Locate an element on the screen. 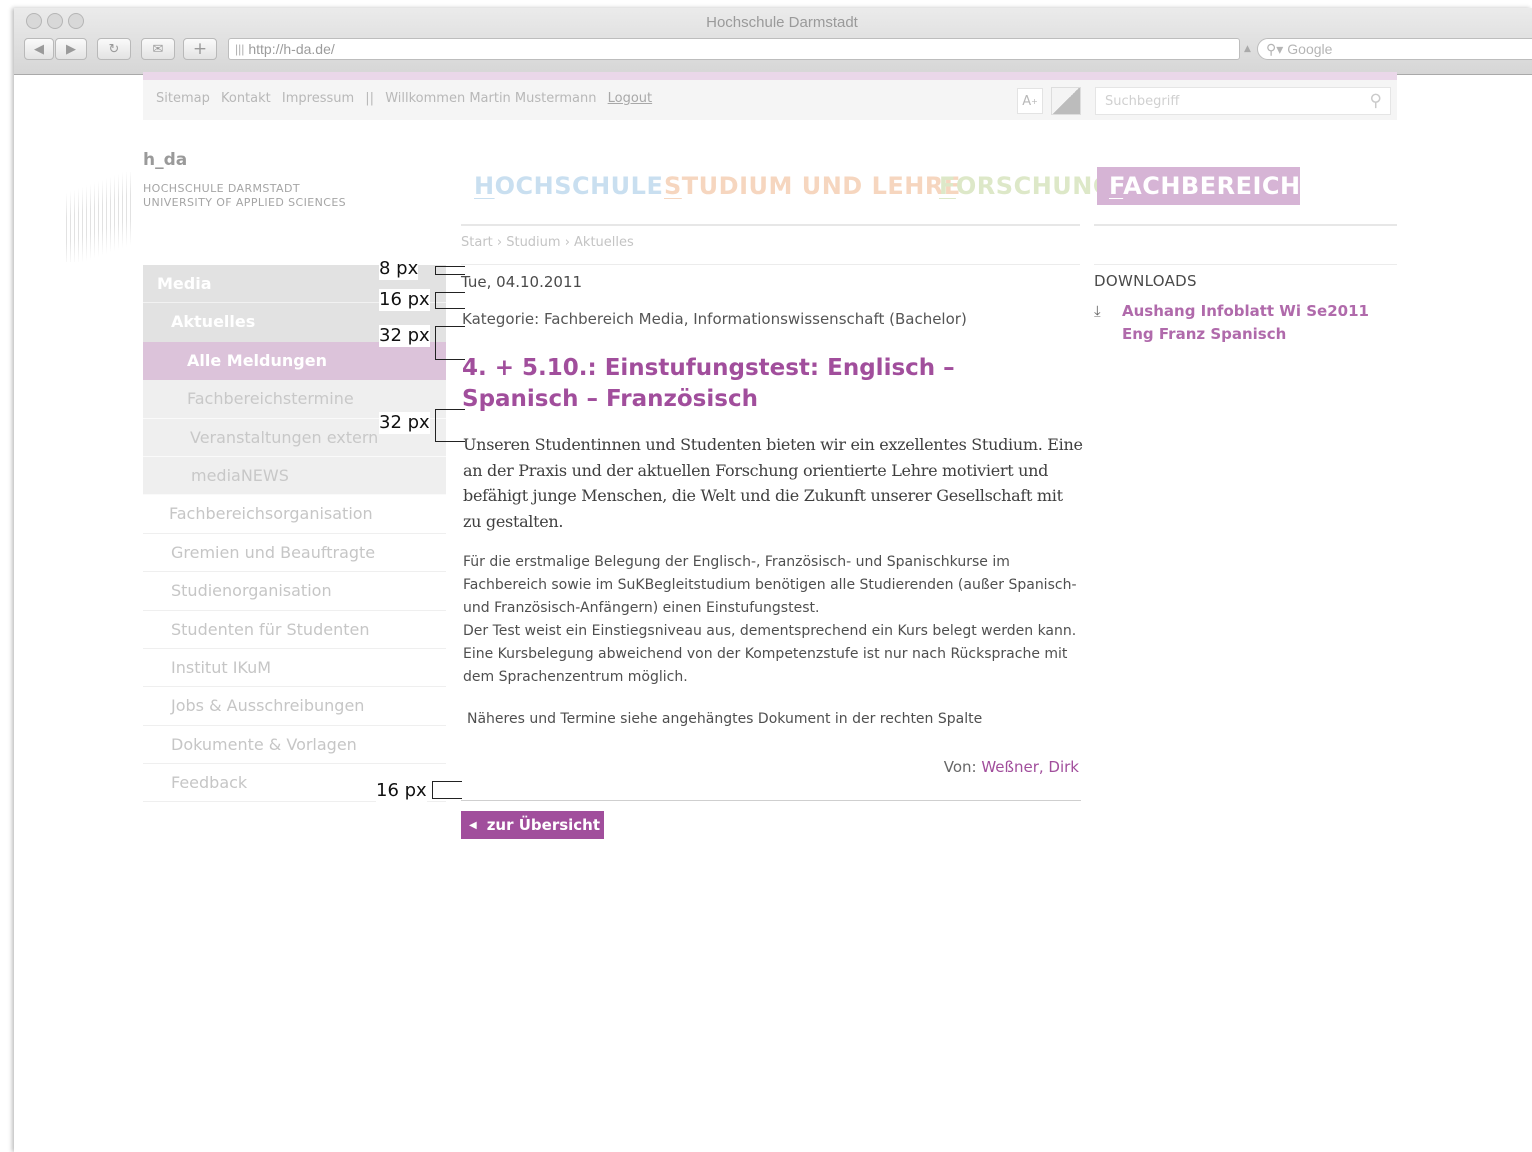 This screenshot has width=1532, height=1152. nav-fachbereiche: FACHBEREICHE is located at coordinates (1207, 186).